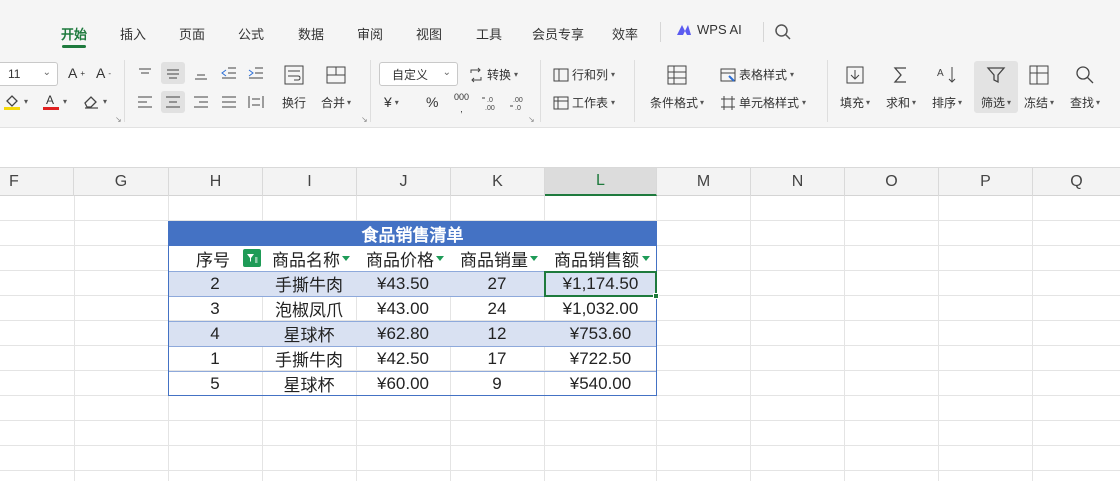 The image size is (1120, 481). Describe the element at coordinates (592, 258) in the screenshot. I see `header-cell-revenue: 商品销售额` at that location.